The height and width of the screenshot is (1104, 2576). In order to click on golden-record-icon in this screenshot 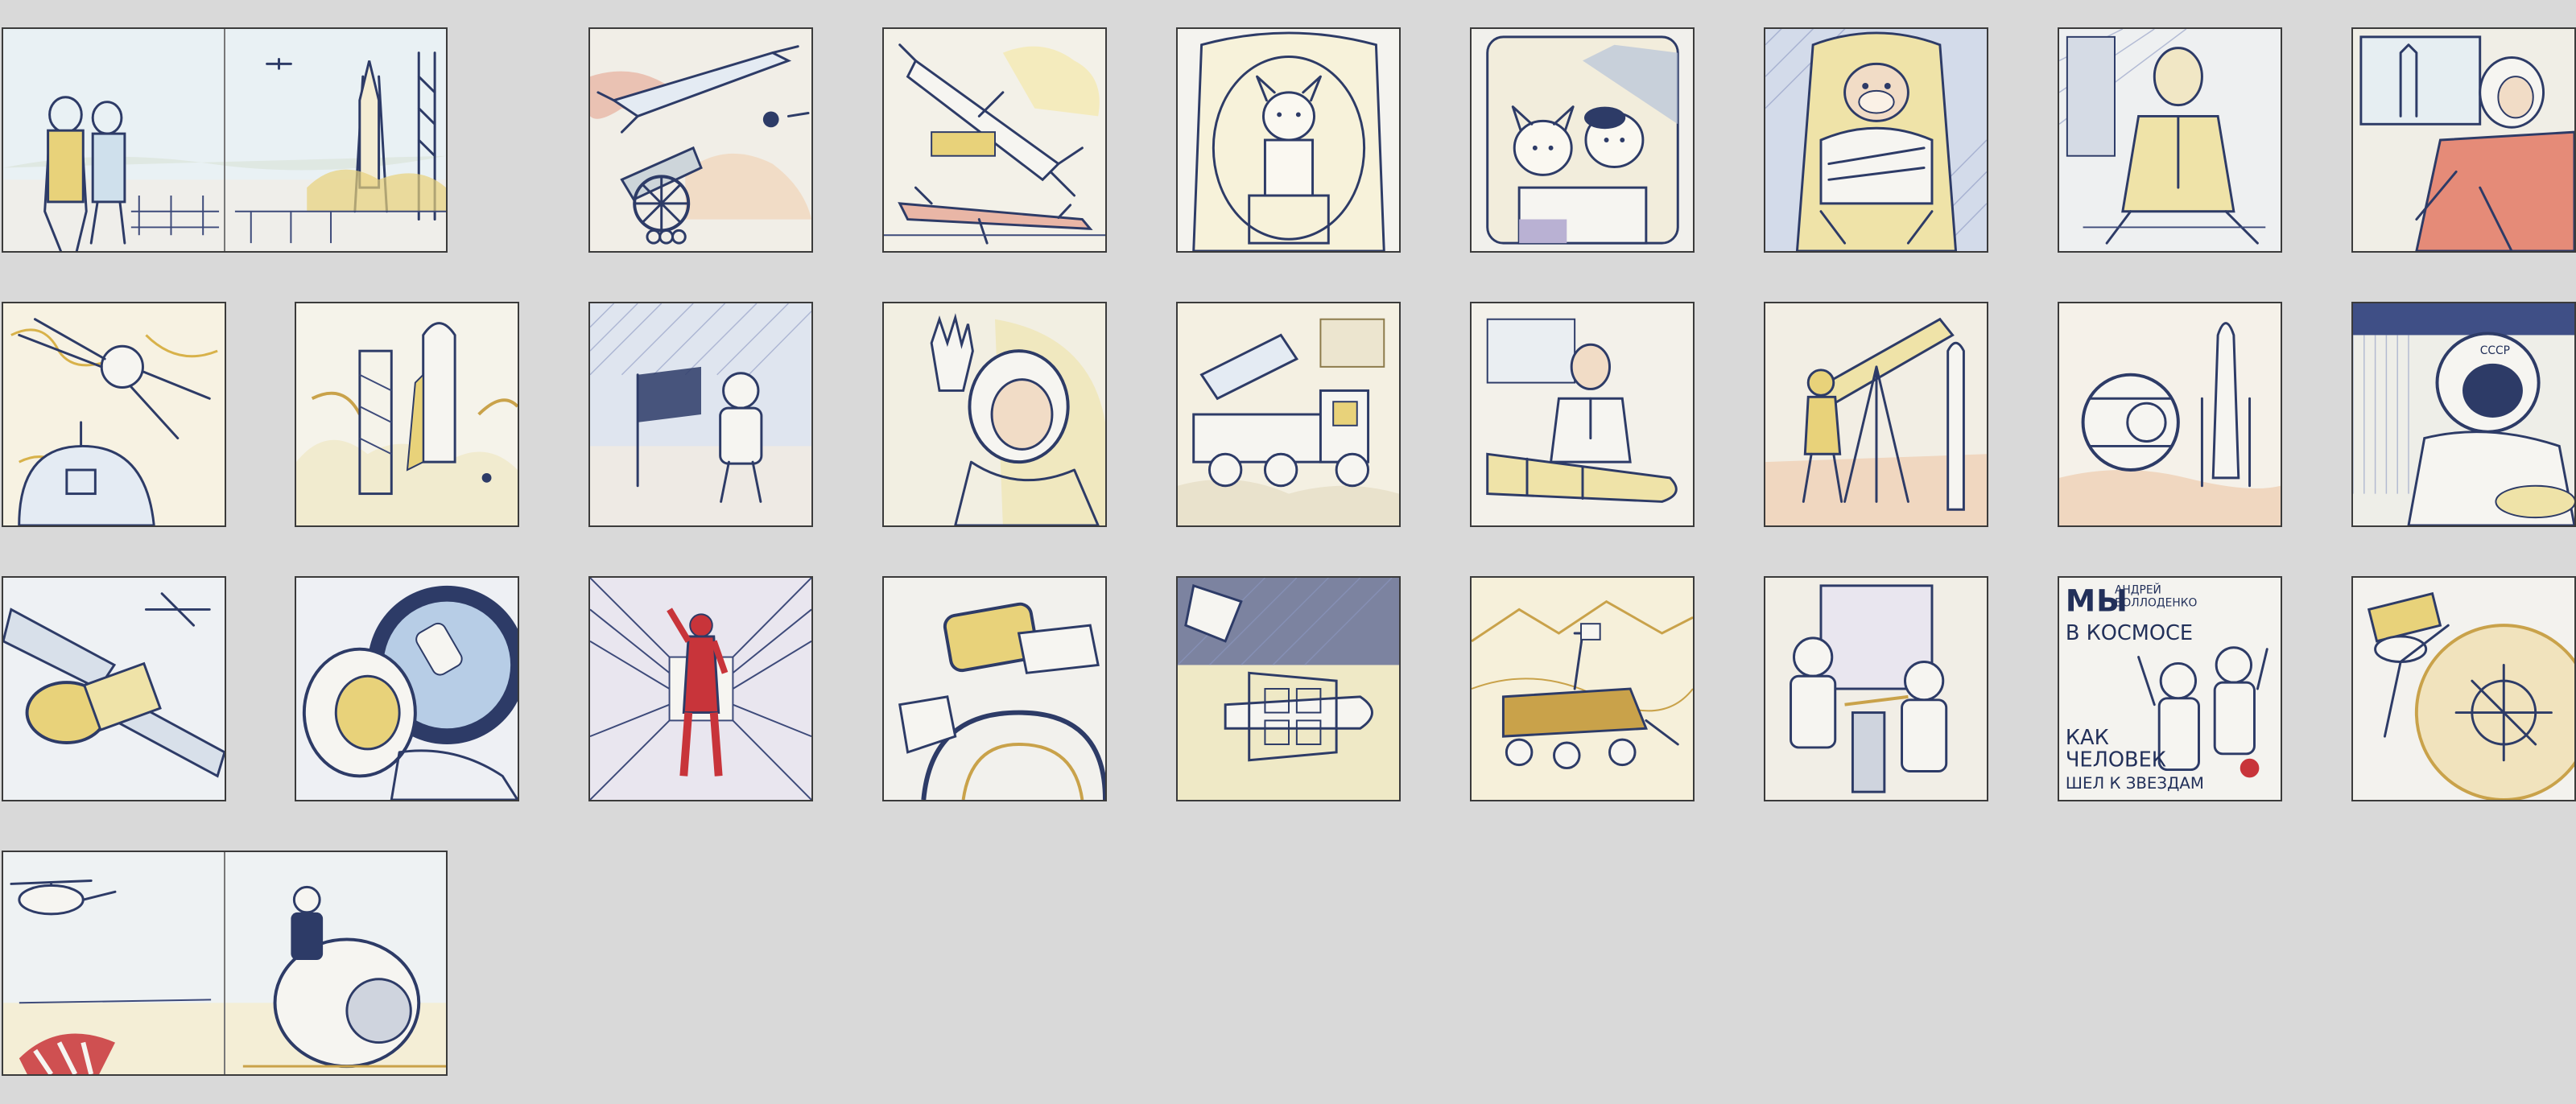, I will do `click(2494, 712)`.